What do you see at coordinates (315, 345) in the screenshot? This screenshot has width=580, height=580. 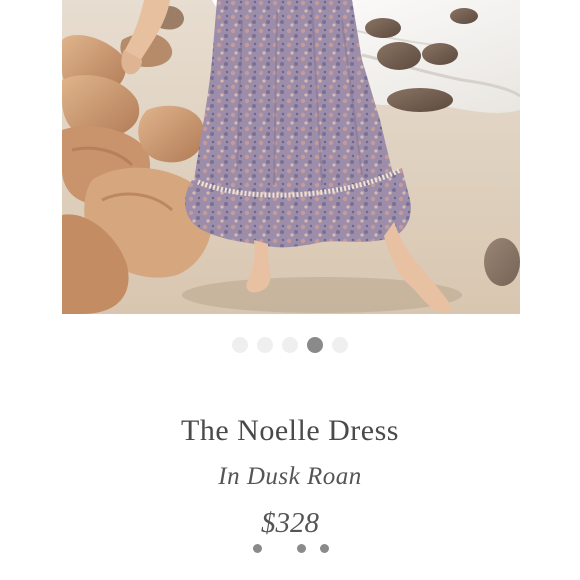 I see `carousel-dot-4-active` at bounding box center [315, 345].